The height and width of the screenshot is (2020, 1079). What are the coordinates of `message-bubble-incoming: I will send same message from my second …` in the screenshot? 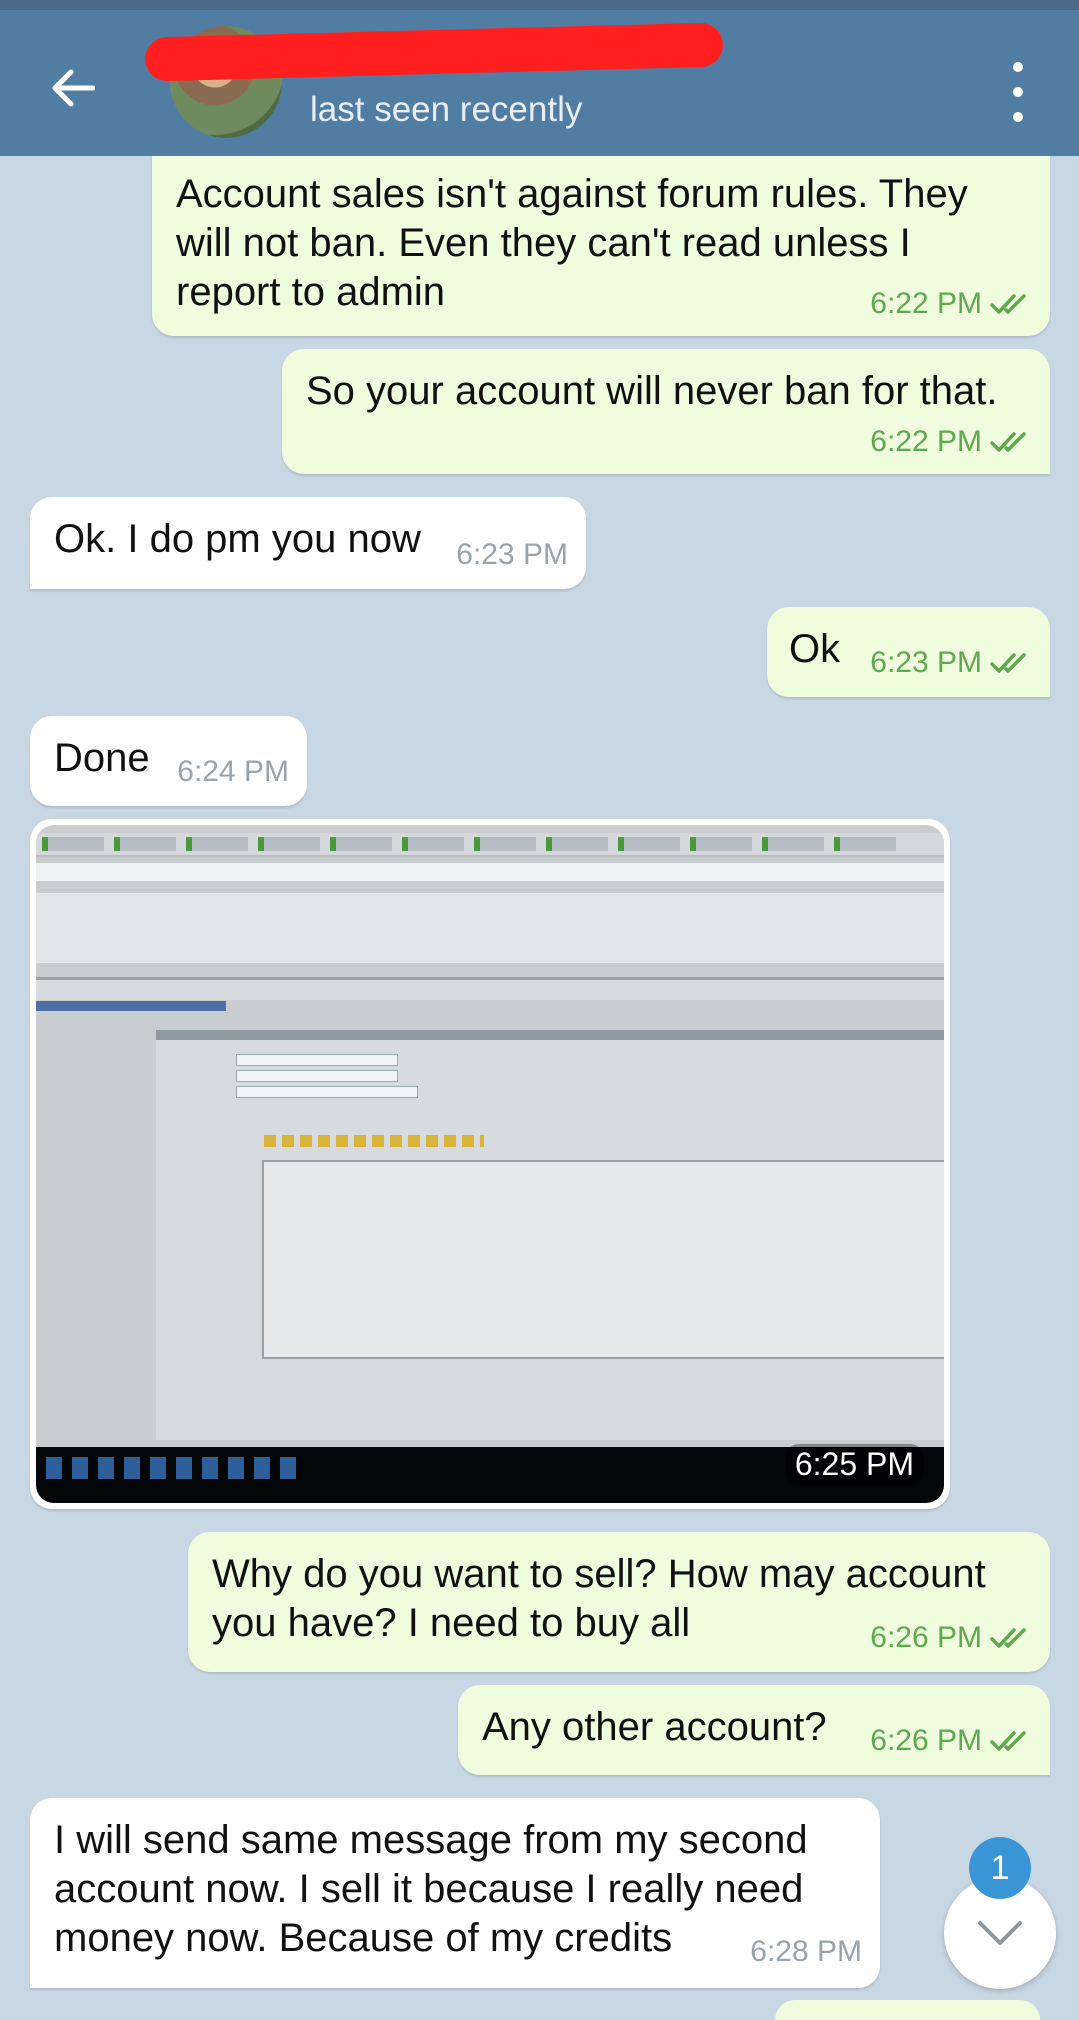 It's located at (455, 1893).